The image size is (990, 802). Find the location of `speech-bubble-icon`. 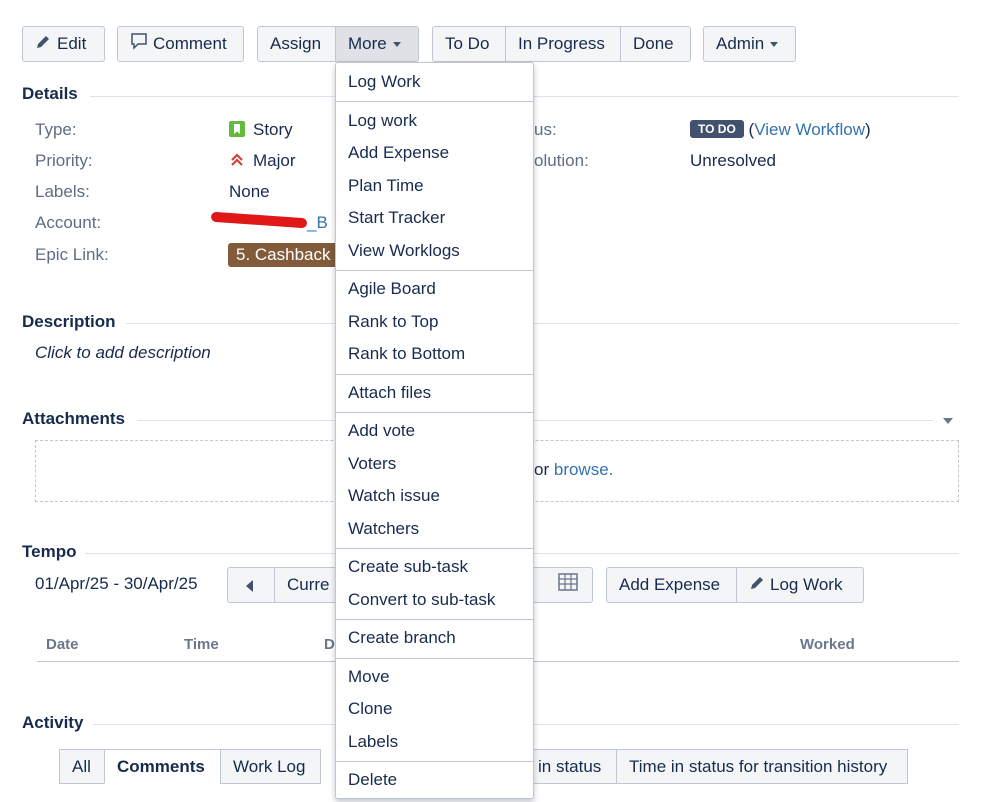

speech-bubble-icon is located at coordinates (139, 45).